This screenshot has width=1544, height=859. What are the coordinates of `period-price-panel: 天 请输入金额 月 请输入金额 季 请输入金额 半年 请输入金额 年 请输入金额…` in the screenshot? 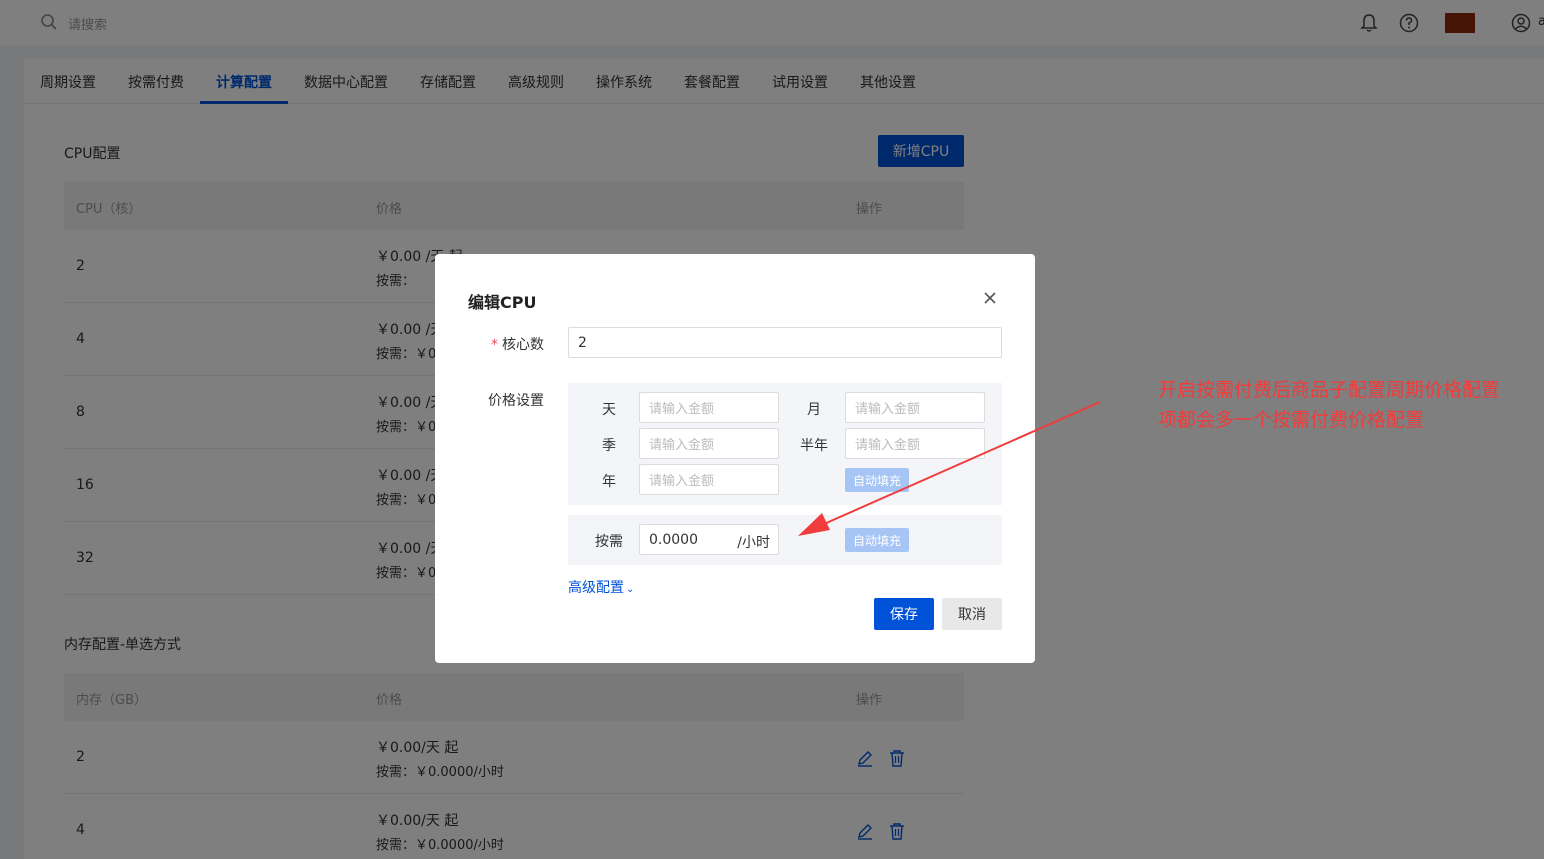 It's located at (785, 444).